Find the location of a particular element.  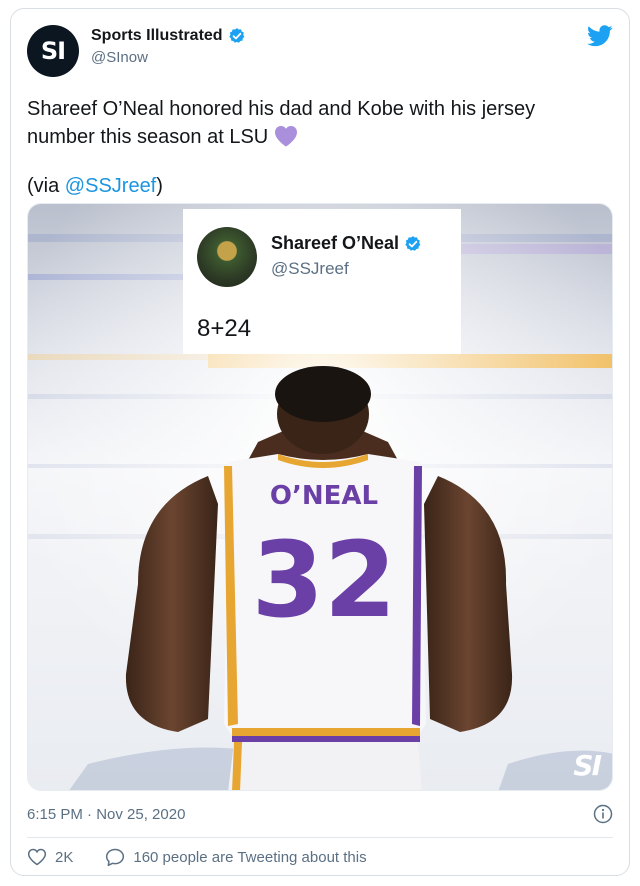

embedded-author-name-row: Shareef O’Neal is located at coordinates (346, 243).